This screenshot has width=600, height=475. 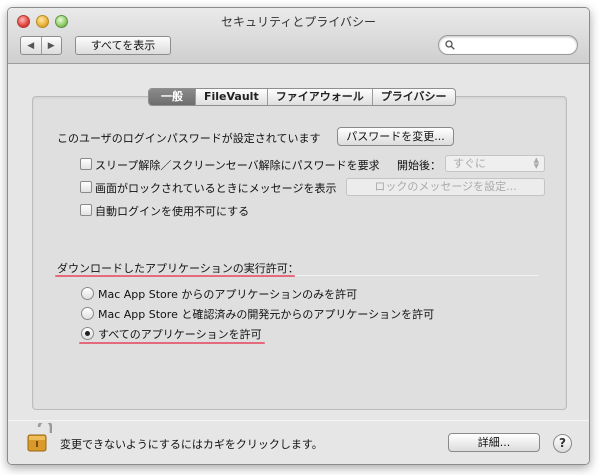 I want to click on radio-app-store-only-label: Mac App Store からのアプリケーションのみを許可, so click(x=228, y=294).